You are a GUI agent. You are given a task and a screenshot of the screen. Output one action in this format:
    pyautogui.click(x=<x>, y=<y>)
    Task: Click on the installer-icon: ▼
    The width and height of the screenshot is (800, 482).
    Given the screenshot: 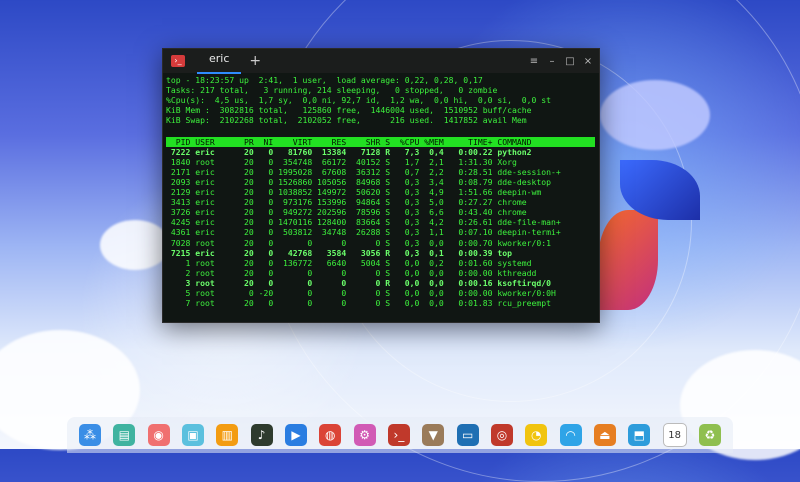 What is the action you would take?
    pyautogui.click(x=433, y=435)
    